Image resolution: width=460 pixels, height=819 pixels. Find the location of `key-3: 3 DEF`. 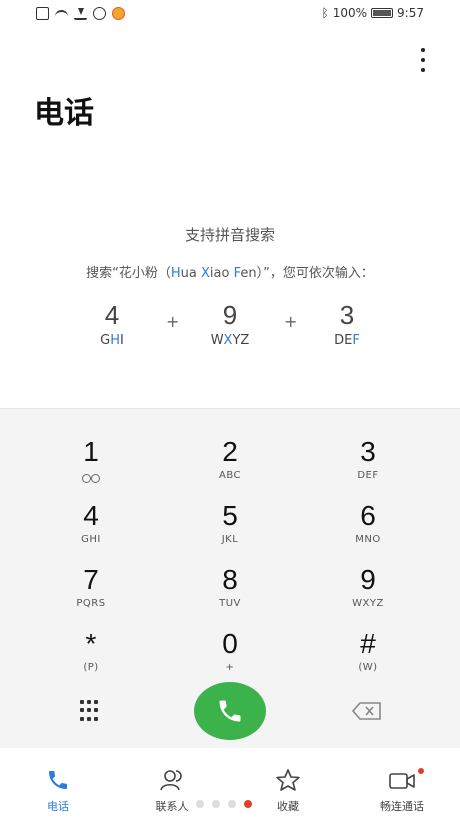

key-3: 3 DEF is located at coordinates (368, 467).